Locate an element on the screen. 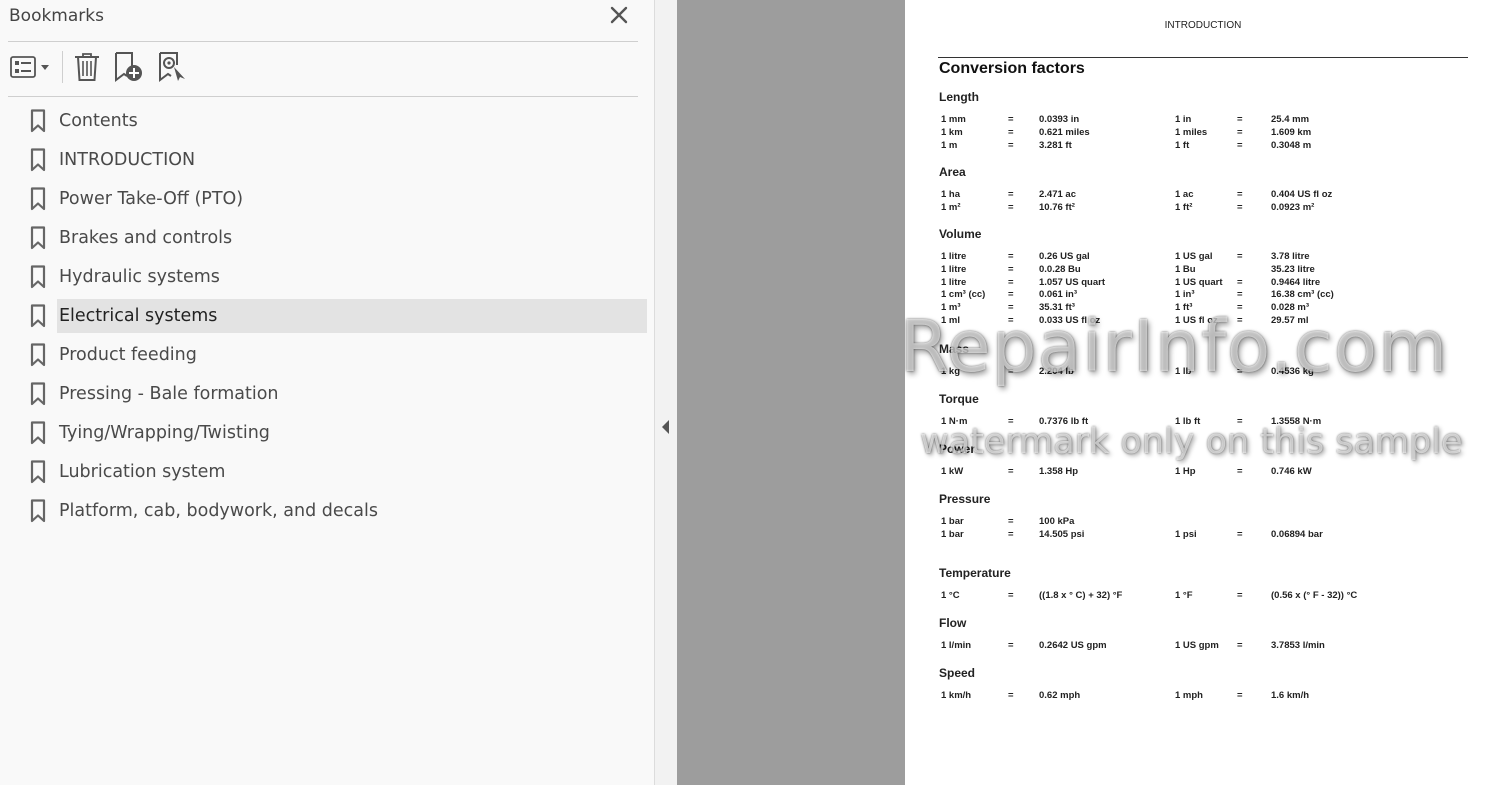 This screenshot has width=1497, height=785. bookmark-item: Contents is located at coordinates (327, 121).